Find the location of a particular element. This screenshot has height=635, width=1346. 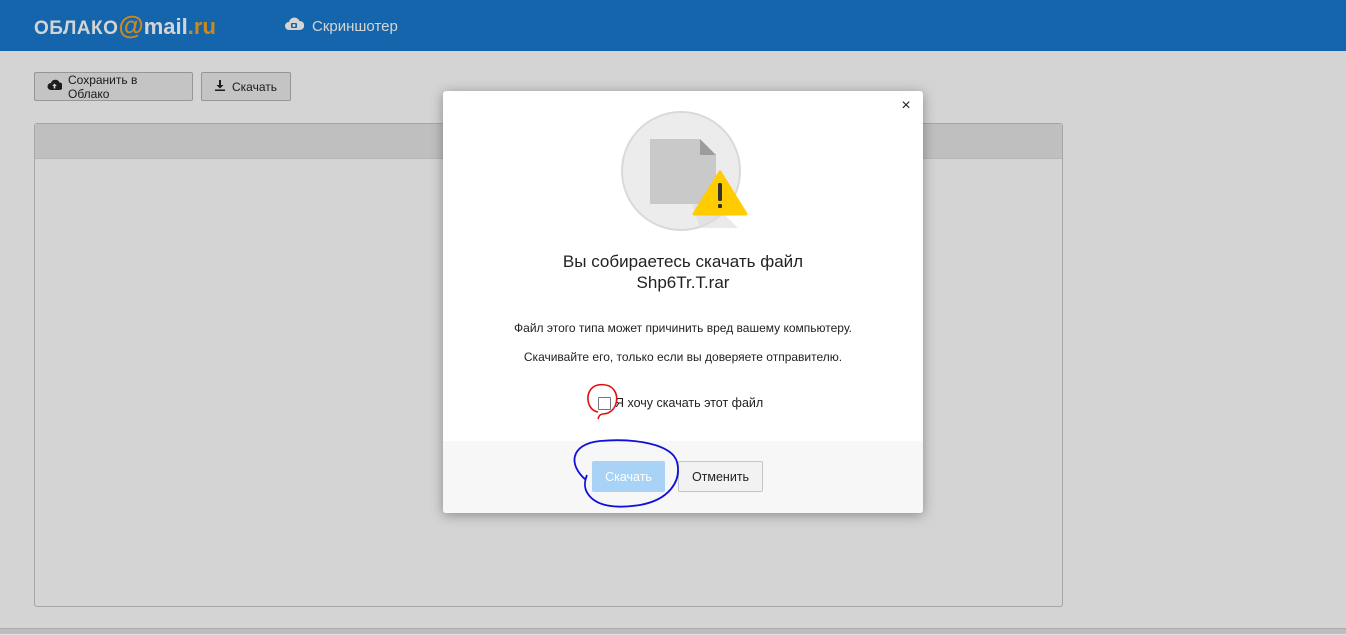

dialog-title-line1: Вы собираетесь скачать файл is located at coordinates (683, 261).